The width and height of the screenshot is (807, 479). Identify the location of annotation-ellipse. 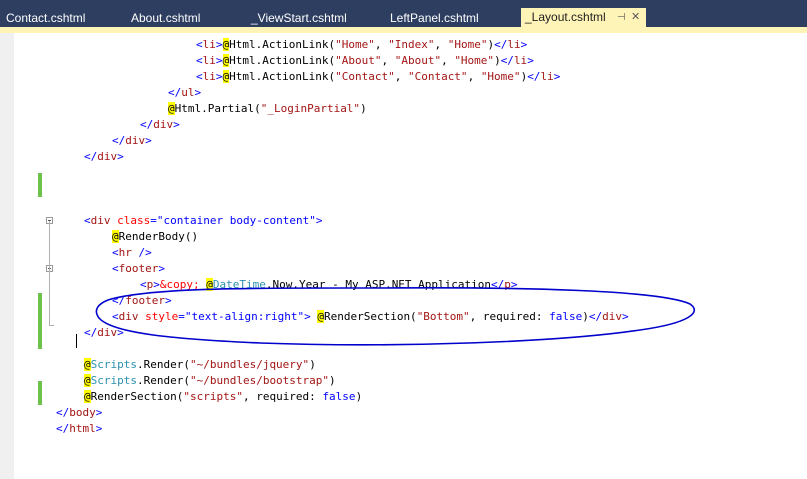
(395, 316).